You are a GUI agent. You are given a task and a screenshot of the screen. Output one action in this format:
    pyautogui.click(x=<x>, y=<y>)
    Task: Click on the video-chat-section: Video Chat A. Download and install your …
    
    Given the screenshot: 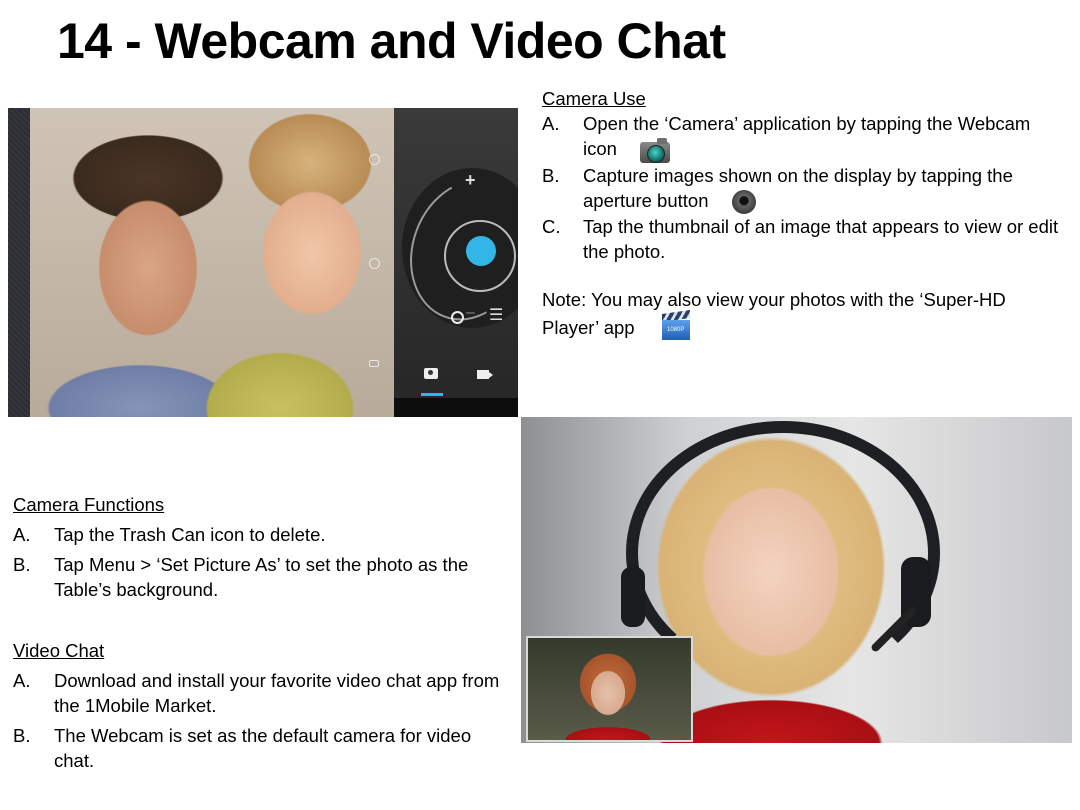 What is the action you would take?
    pyautogui.click(x=258, y=705)
    